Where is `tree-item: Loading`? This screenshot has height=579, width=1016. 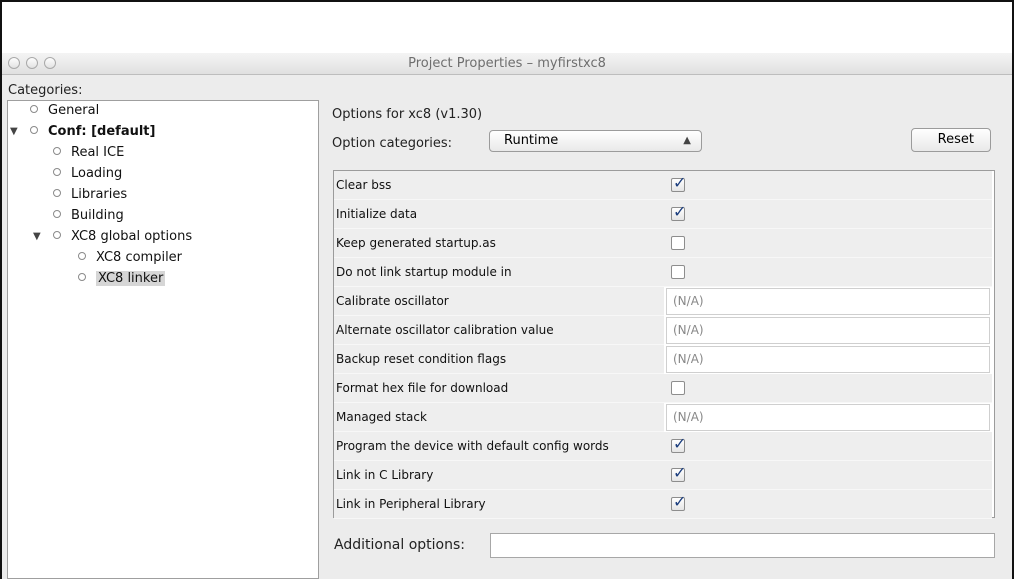 tree-item: Loading is located at coordinates (87, 174).